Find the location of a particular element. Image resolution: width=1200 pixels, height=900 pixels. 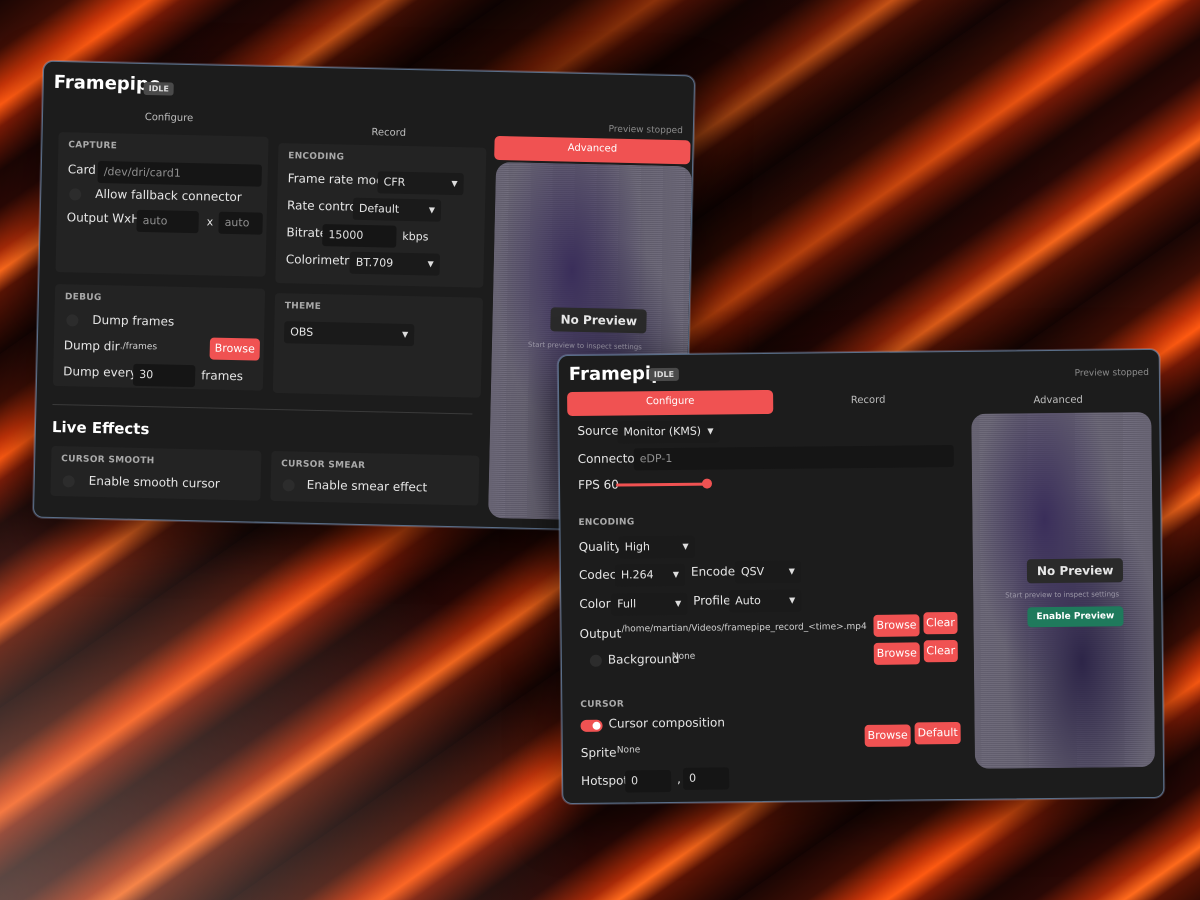

output-label: Output WxH is located at coordinates (103, 218).